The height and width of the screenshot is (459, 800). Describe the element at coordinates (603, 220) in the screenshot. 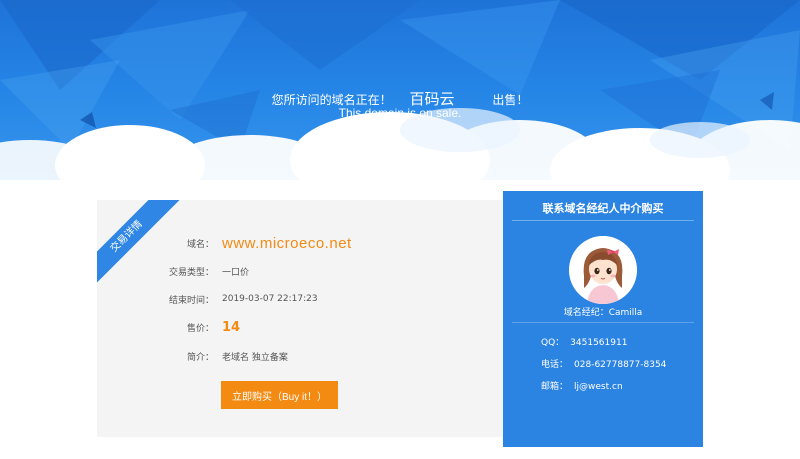

I see `broker-divider` at that location.